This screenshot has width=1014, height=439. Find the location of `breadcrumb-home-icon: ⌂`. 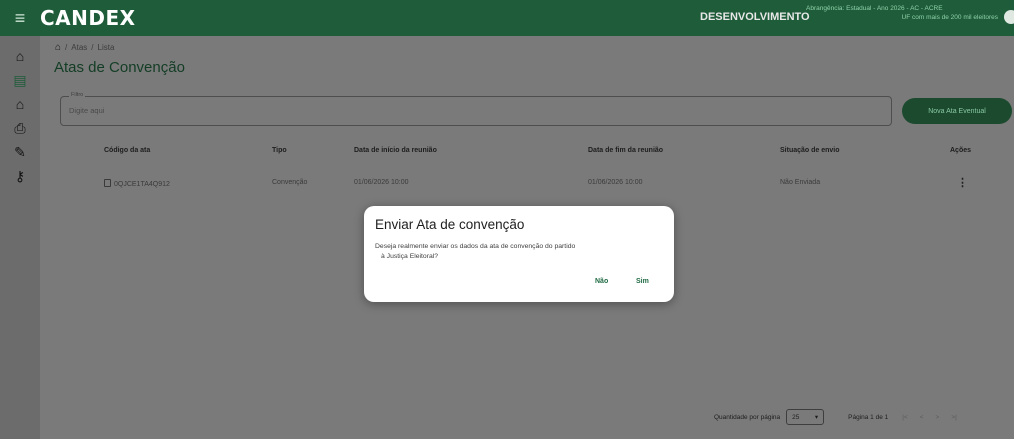

breadcrumb-home-icon: ⌂ is located at coordinates (58, 47).